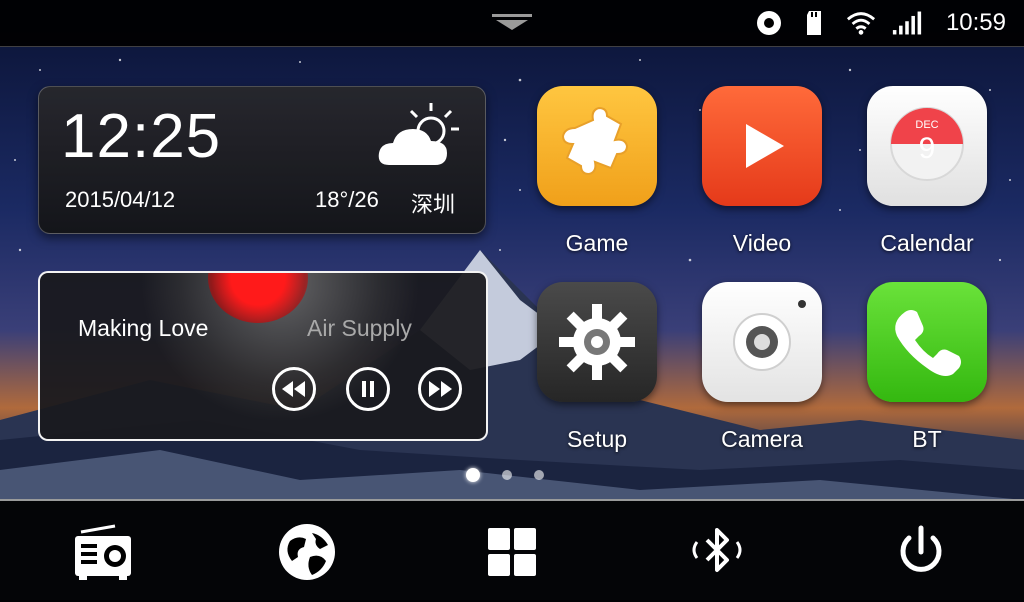 The width and height of the screenshot is (1024, 602). What do you see at coordinates (433, 205) in the screenshot?
I see `widget-city: 深圳` at bounding box center [433, 205].